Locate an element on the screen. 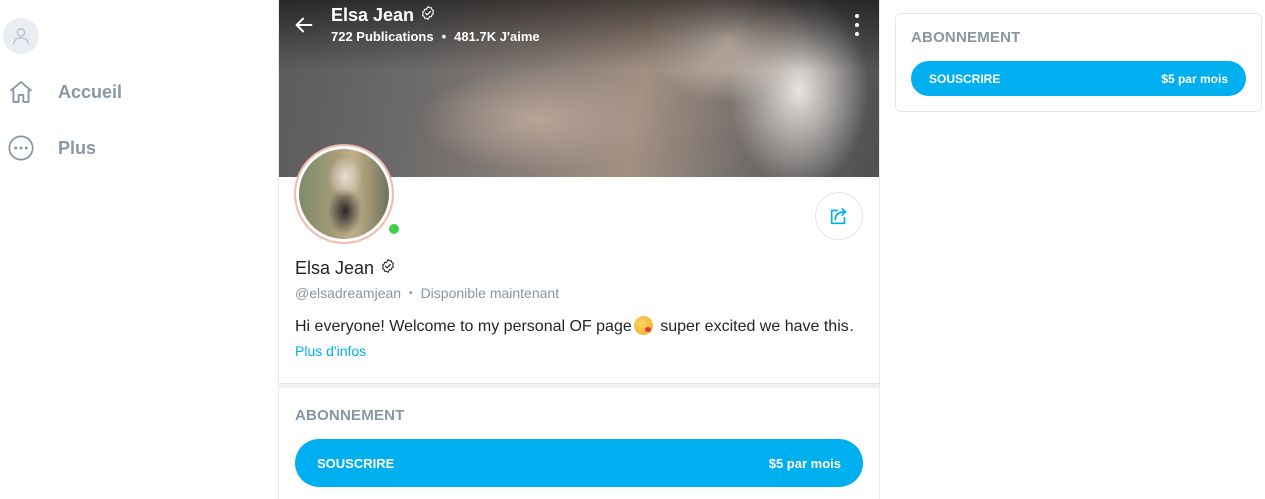 Image resolution: width=1265 pixels, height=499 pixels. sidebar-item-plus: Plus is located at coordinates (51, 148).